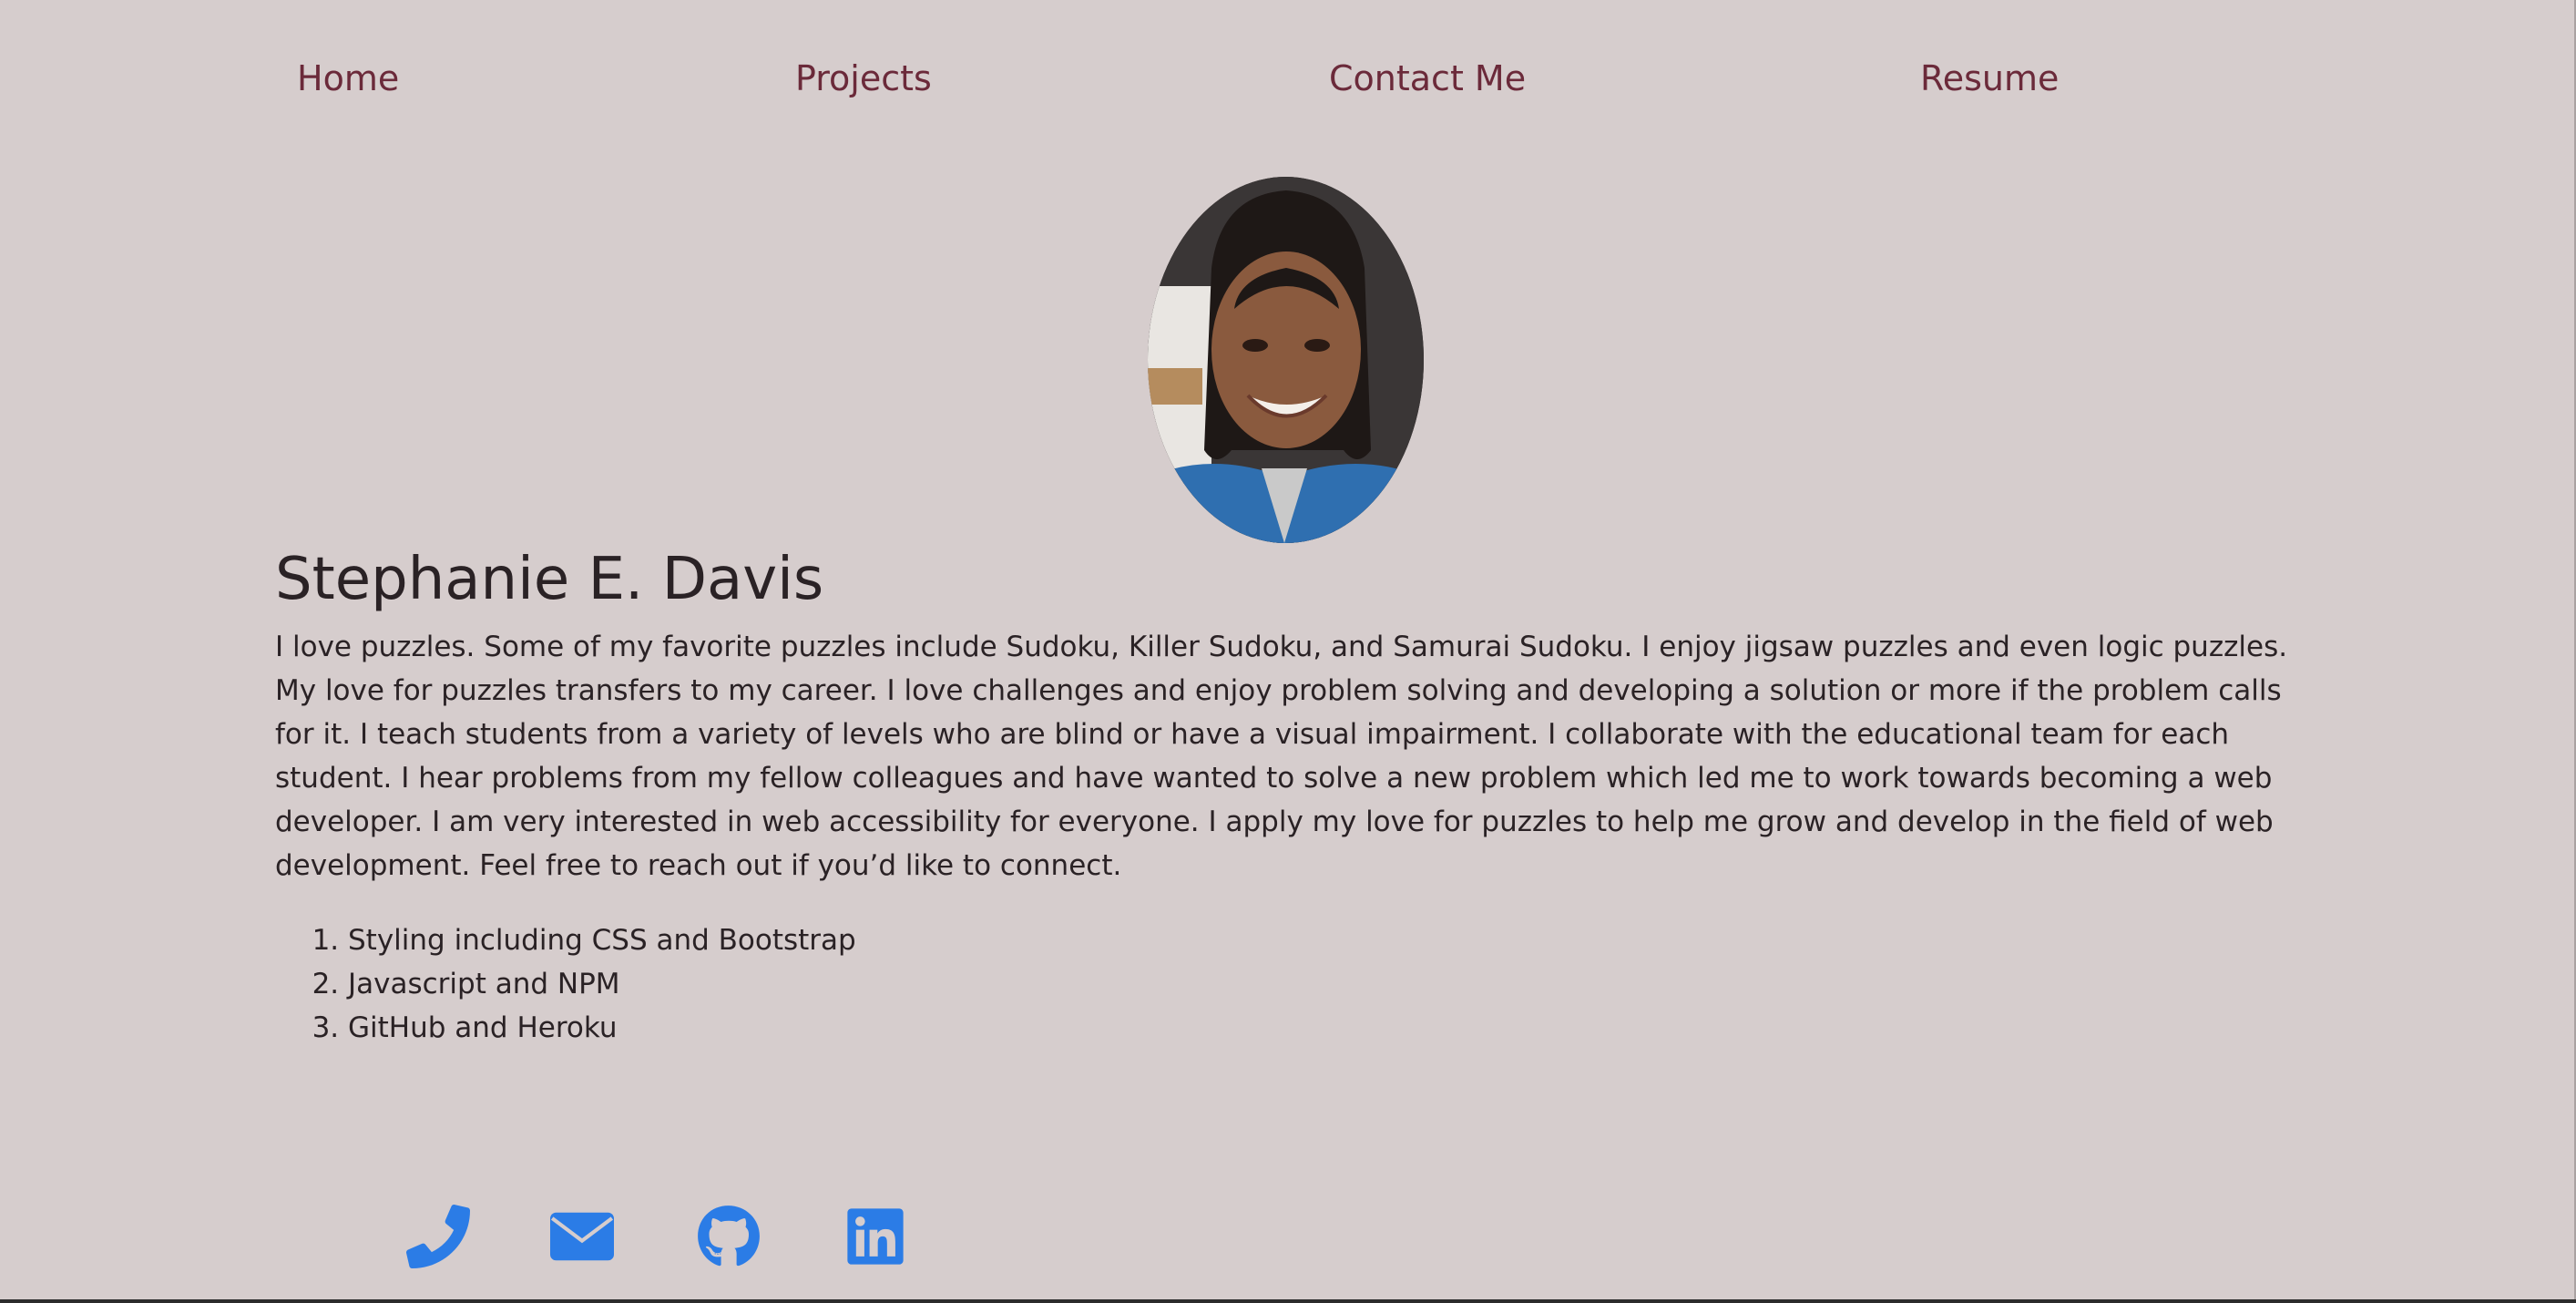  What do you see at coordinates (986, 1028) in the screenshot?
I see `skills-list-item: GitHub and Heroku` at bounding box center [986, 1028].